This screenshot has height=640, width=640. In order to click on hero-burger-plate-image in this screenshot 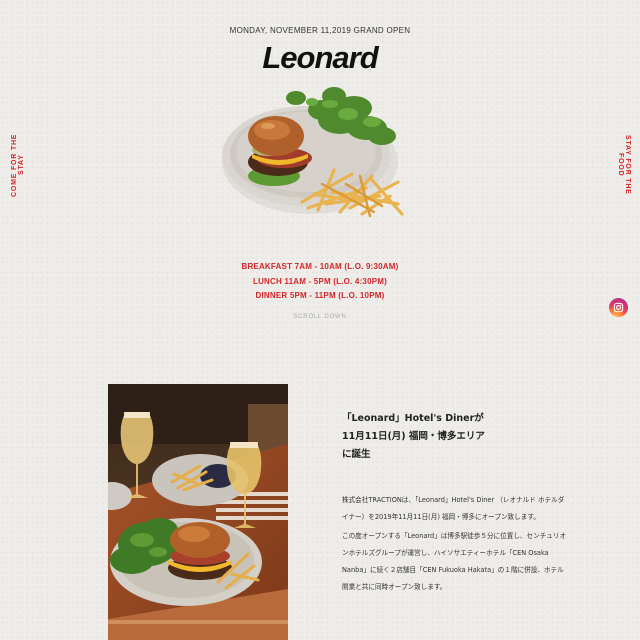, I will do `click(313, 152)`.